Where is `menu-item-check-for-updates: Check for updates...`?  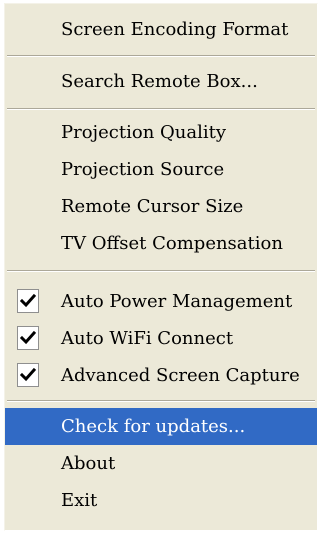
menu-item-check-for-updates: Check for updates... is located at coordinates (161, 426).